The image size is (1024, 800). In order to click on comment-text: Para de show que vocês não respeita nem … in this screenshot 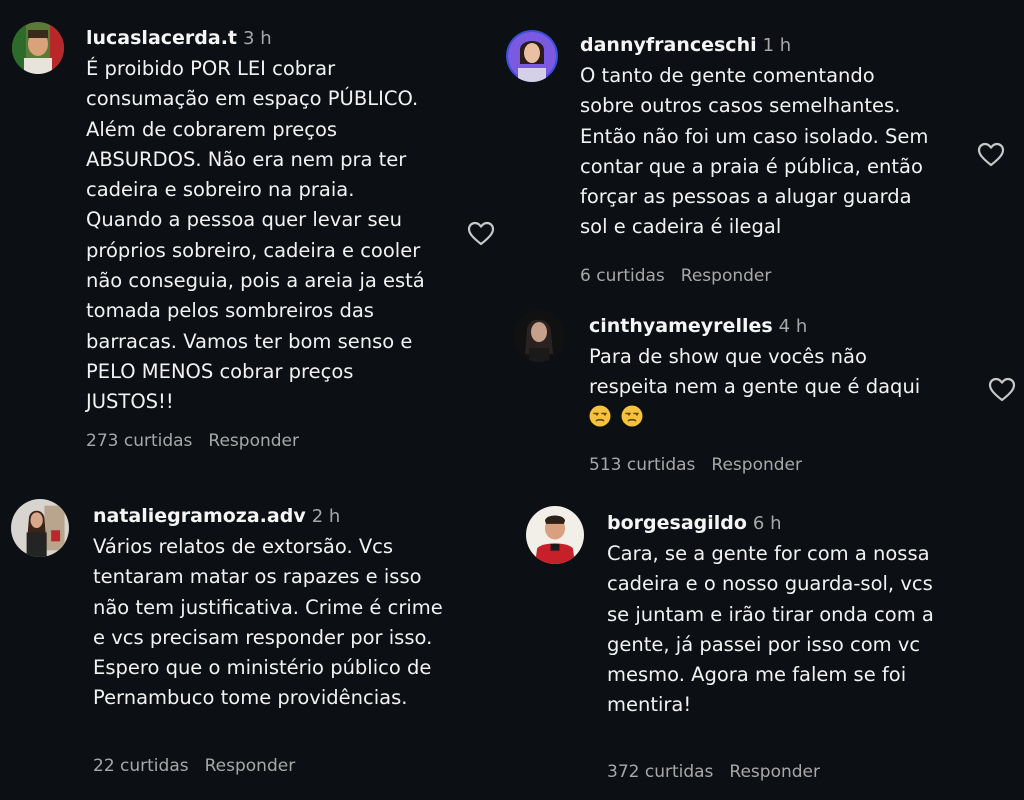, I will do `click(784, 387)`.